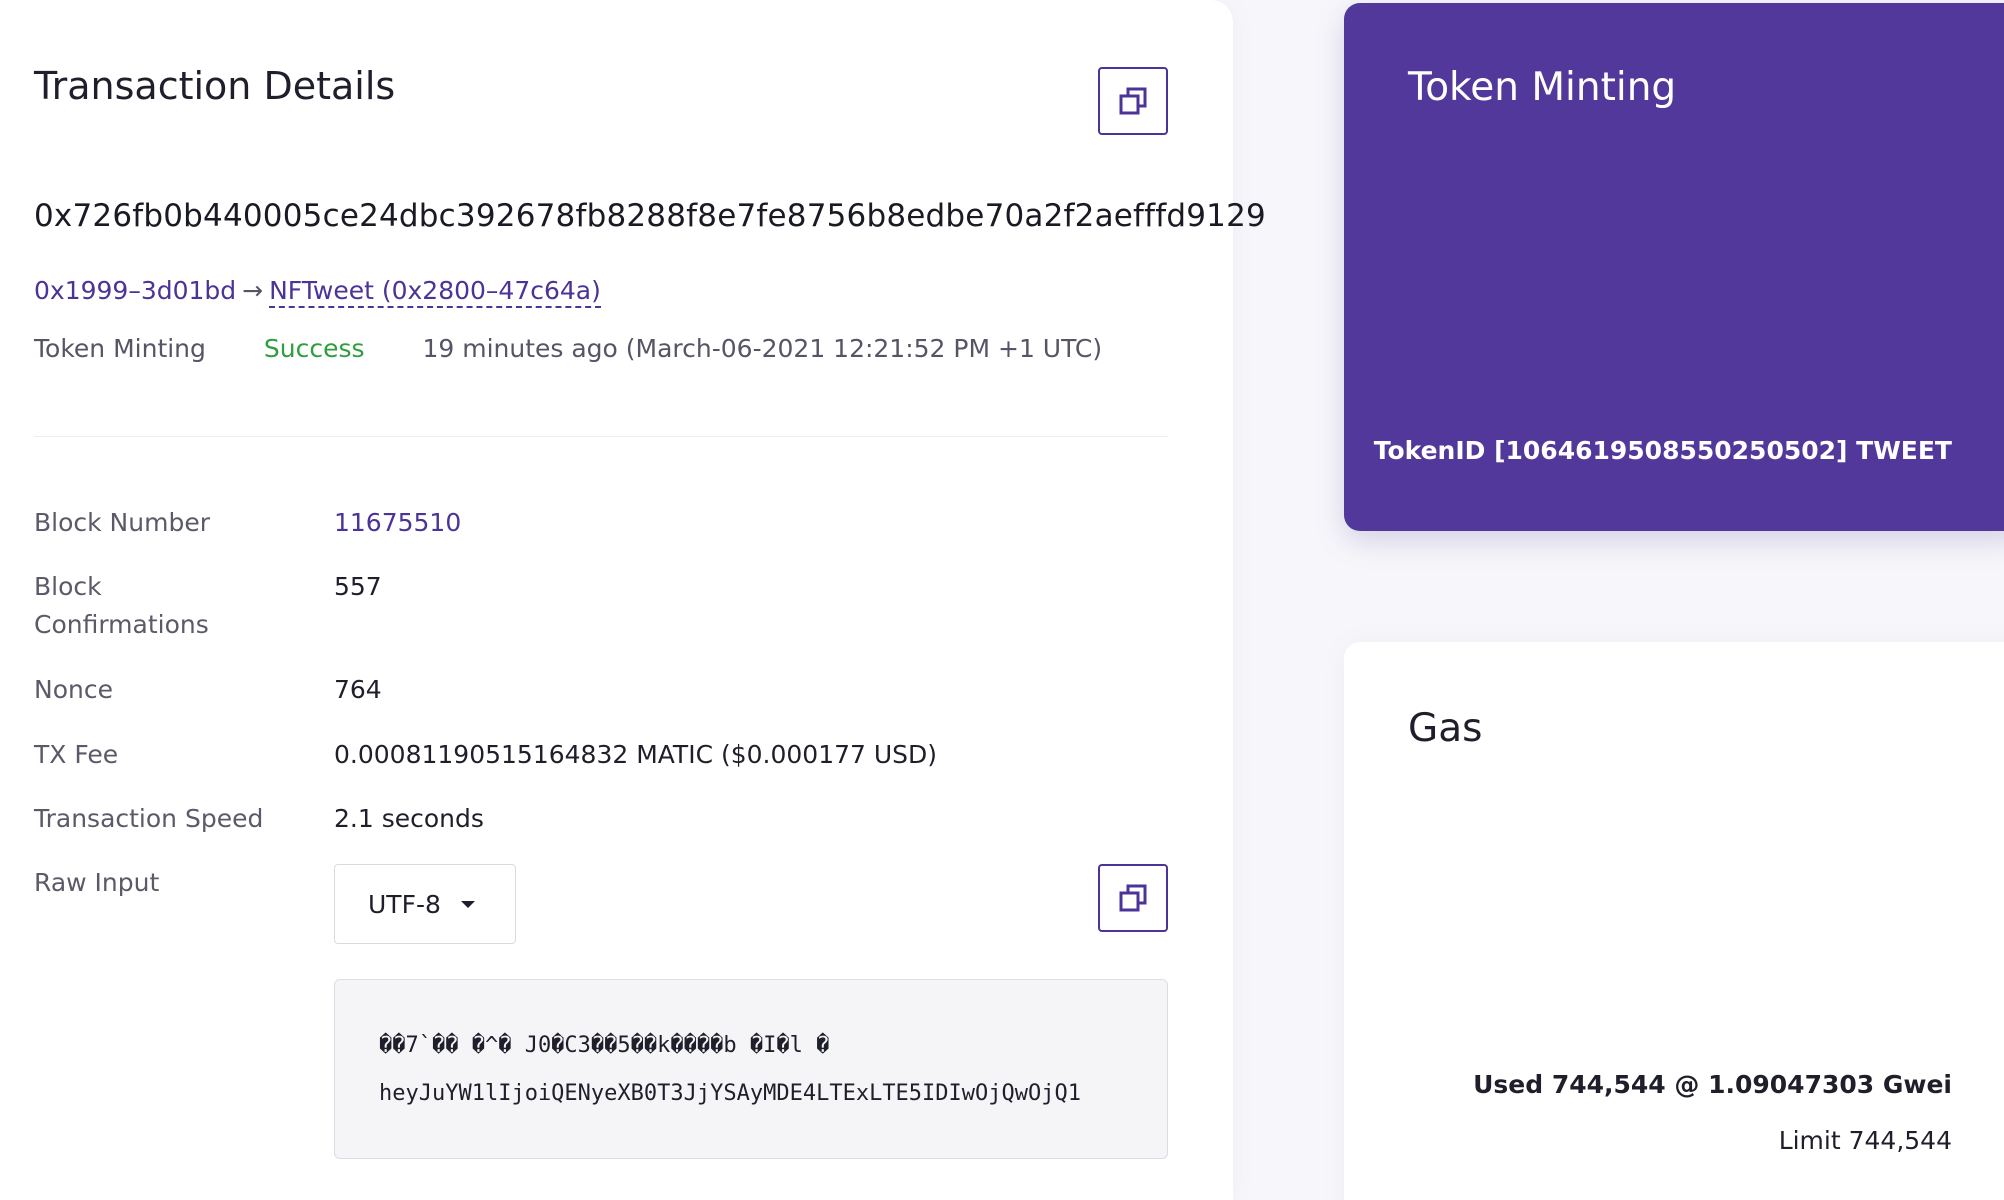 This screenshot has width=2004, height=1200. I want to click on block-number-link: 11675510, so click(397, 523).